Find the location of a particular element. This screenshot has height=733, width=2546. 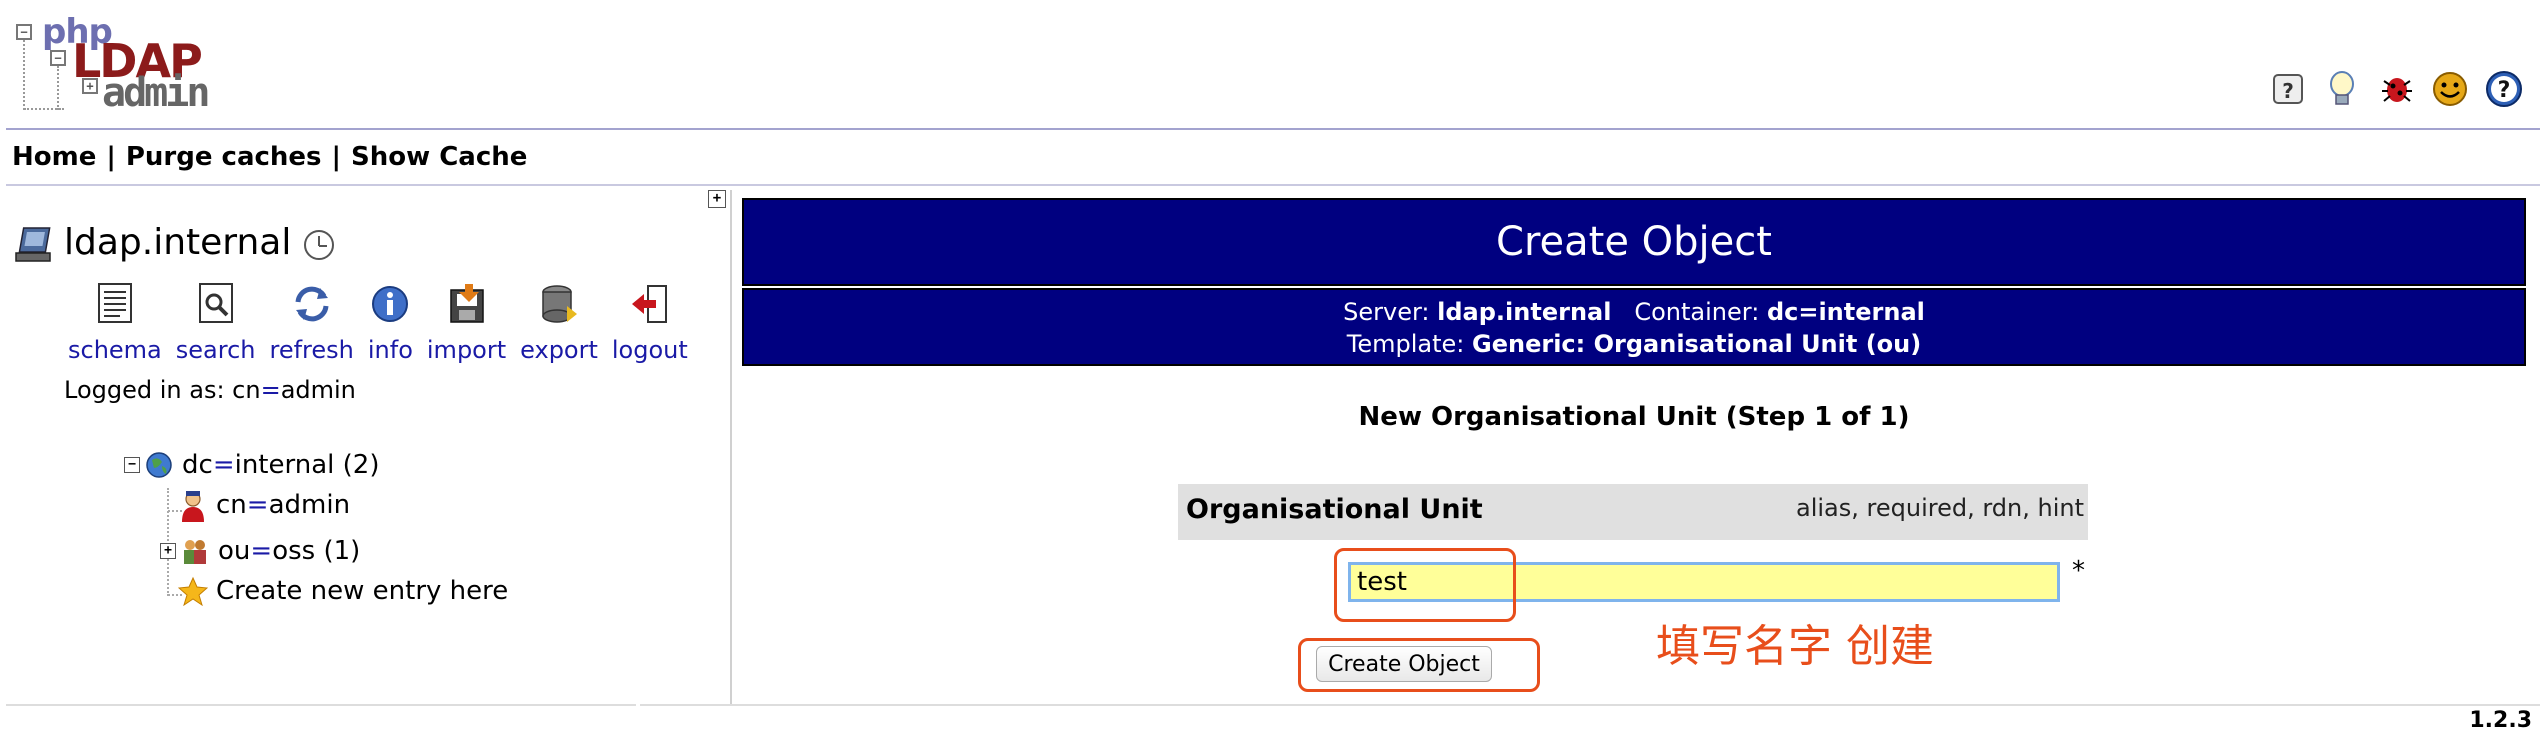

bug-icon is located at coordinates (2396, 89).